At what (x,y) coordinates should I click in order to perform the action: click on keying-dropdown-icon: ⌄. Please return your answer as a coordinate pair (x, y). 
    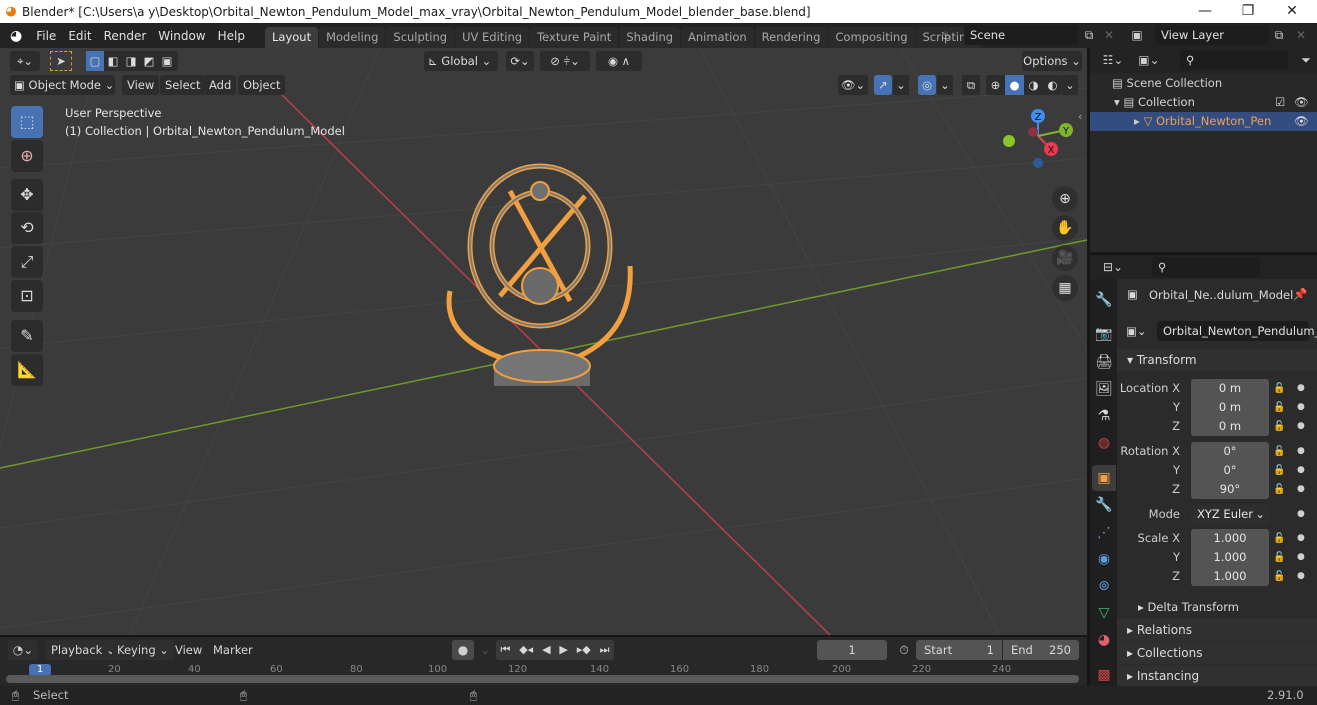
    Looking at the image, I should click on (485, 650).